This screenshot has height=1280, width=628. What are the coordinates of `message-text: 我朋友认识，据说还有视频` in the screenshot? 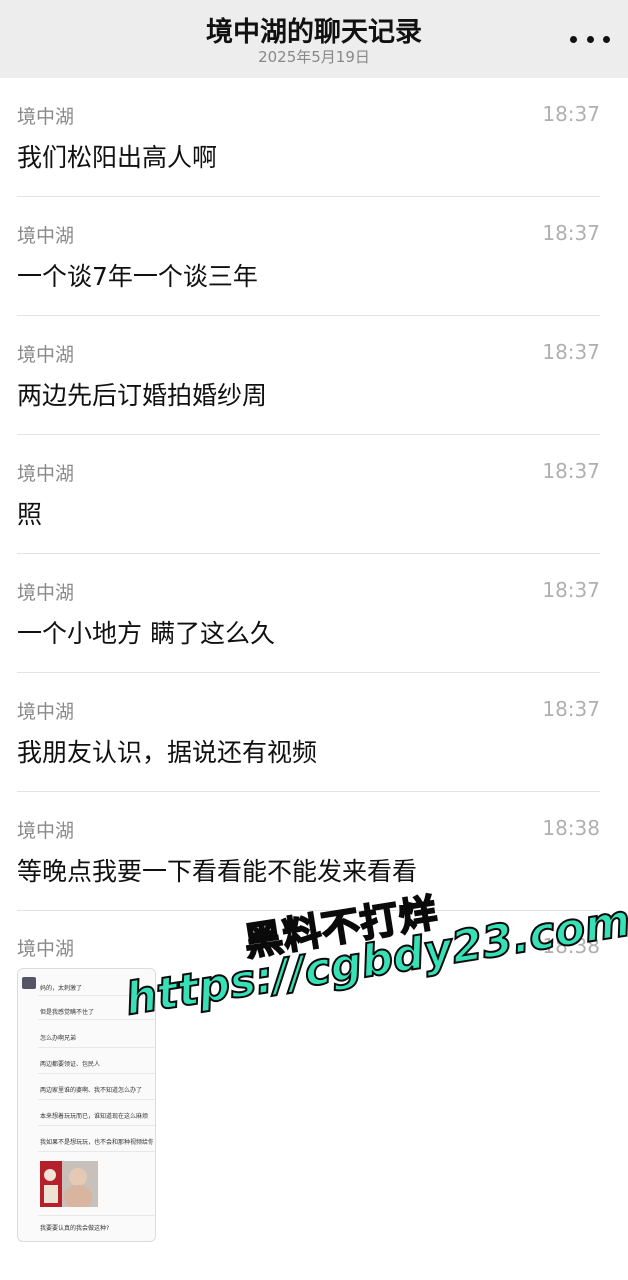 It's located at (167, 752).